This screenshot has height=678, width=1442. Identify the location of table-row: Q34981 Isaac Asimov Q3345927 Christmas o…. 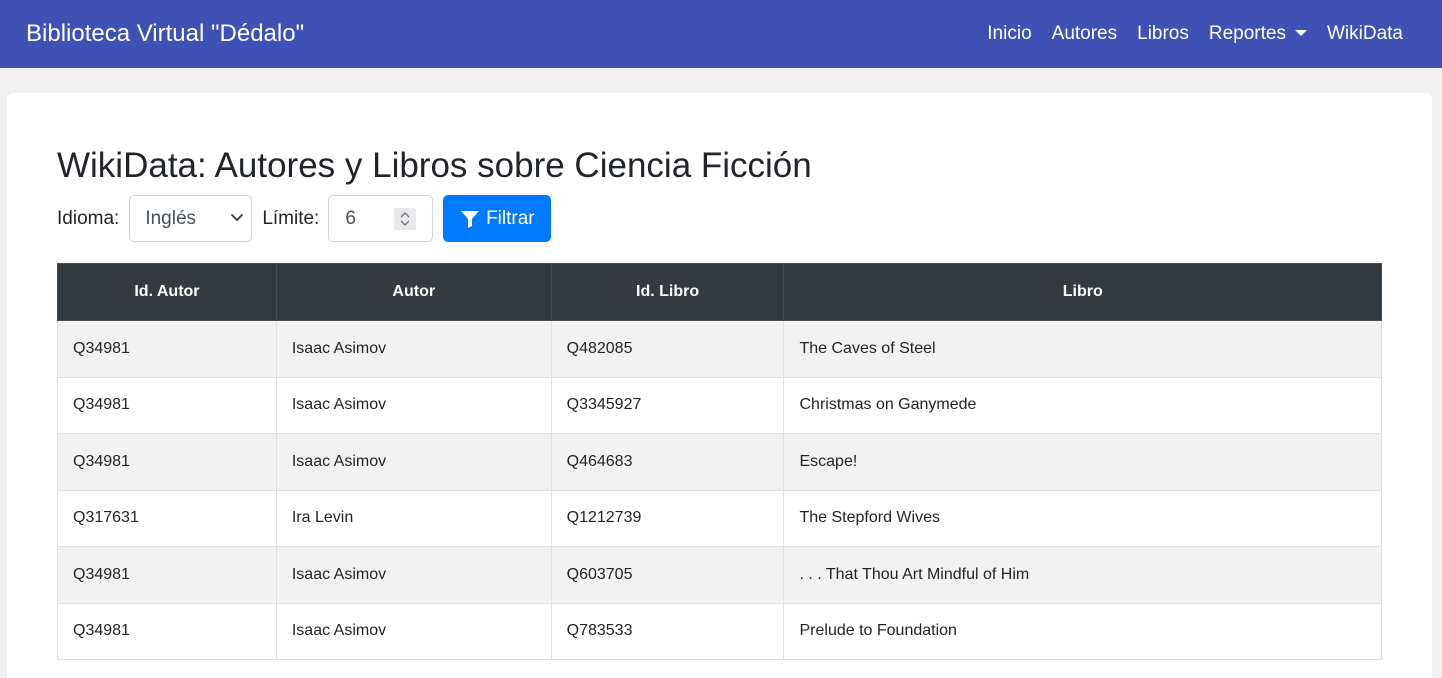
(719, 405).